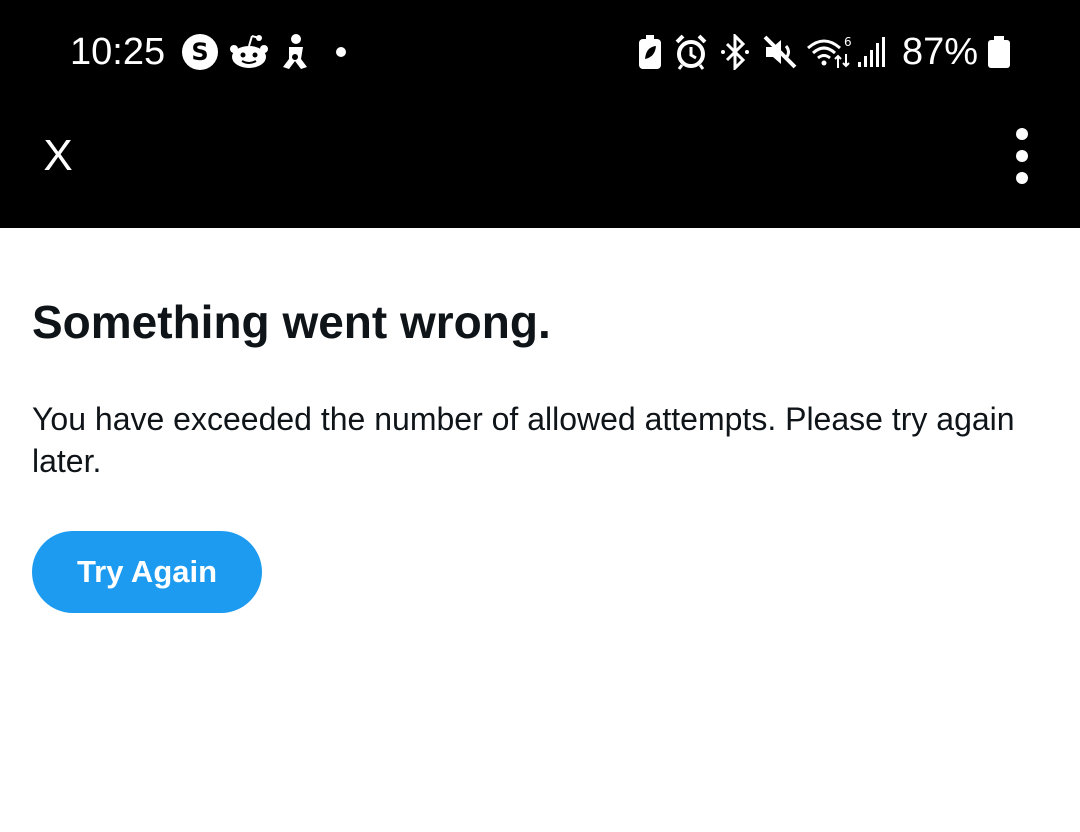  Describe the element at coordinates (291, 322) in the screenshot. I see `error-title: Something went wrong.` at that location.